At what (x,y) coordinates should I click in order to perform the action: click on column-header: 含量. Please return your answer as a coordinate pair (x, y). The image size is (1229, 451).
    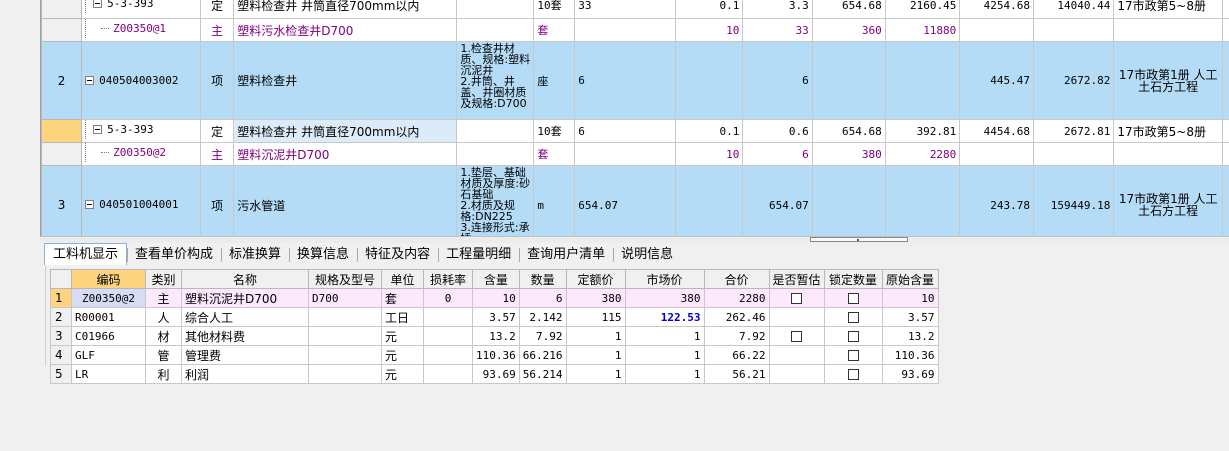
    Looking at the image, I should click on (496, 279).